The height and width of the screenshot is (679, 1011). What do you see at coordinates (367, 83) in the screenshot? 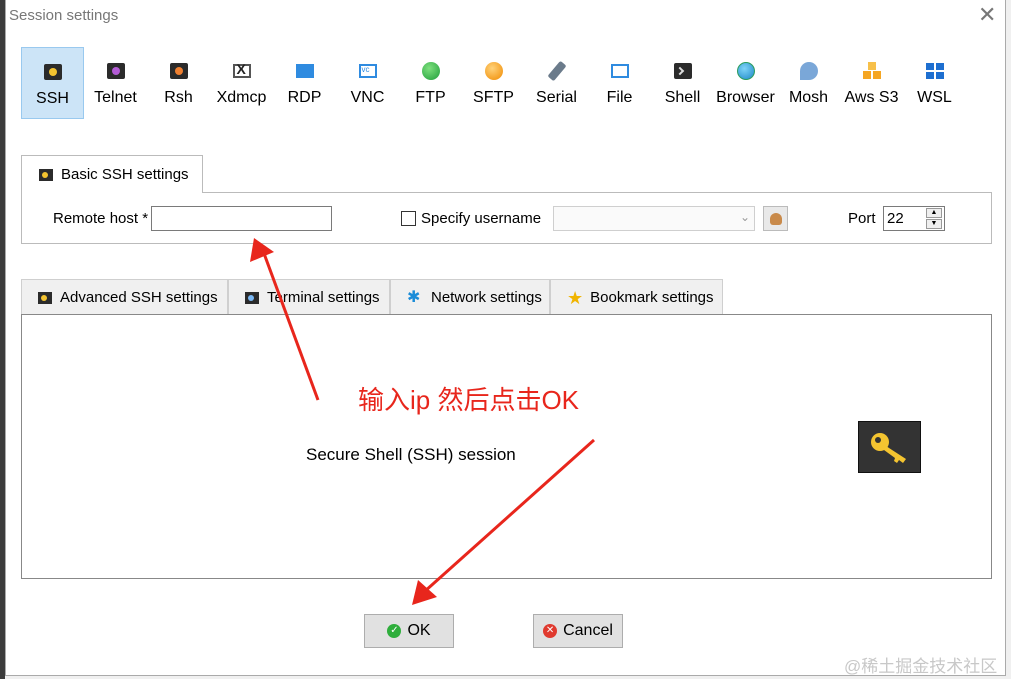
I see `protocol-vnc: VNC` at bounding box center [367, 83].